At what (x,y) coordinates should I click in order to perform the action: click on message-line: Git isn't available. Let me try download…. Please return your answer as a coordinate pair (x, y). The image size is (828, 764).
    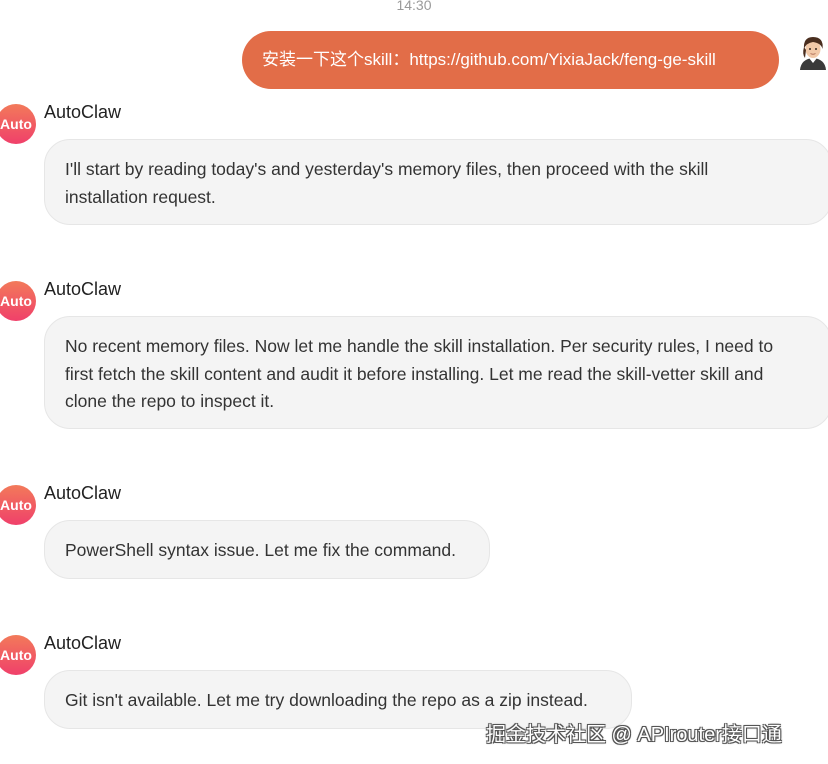
    Looking at the image, I should click on (326, 700).